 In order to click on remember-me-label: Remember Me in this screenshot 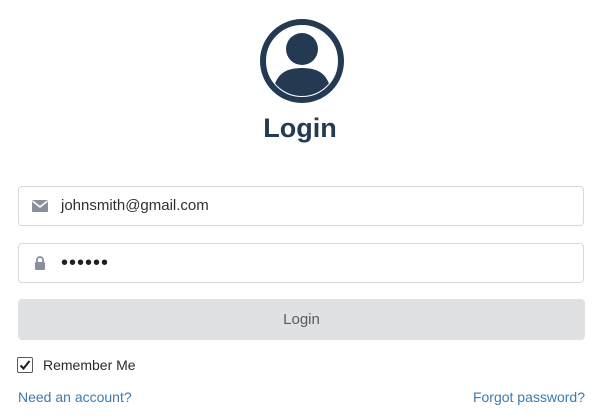, I will do `click(89, 365)`.